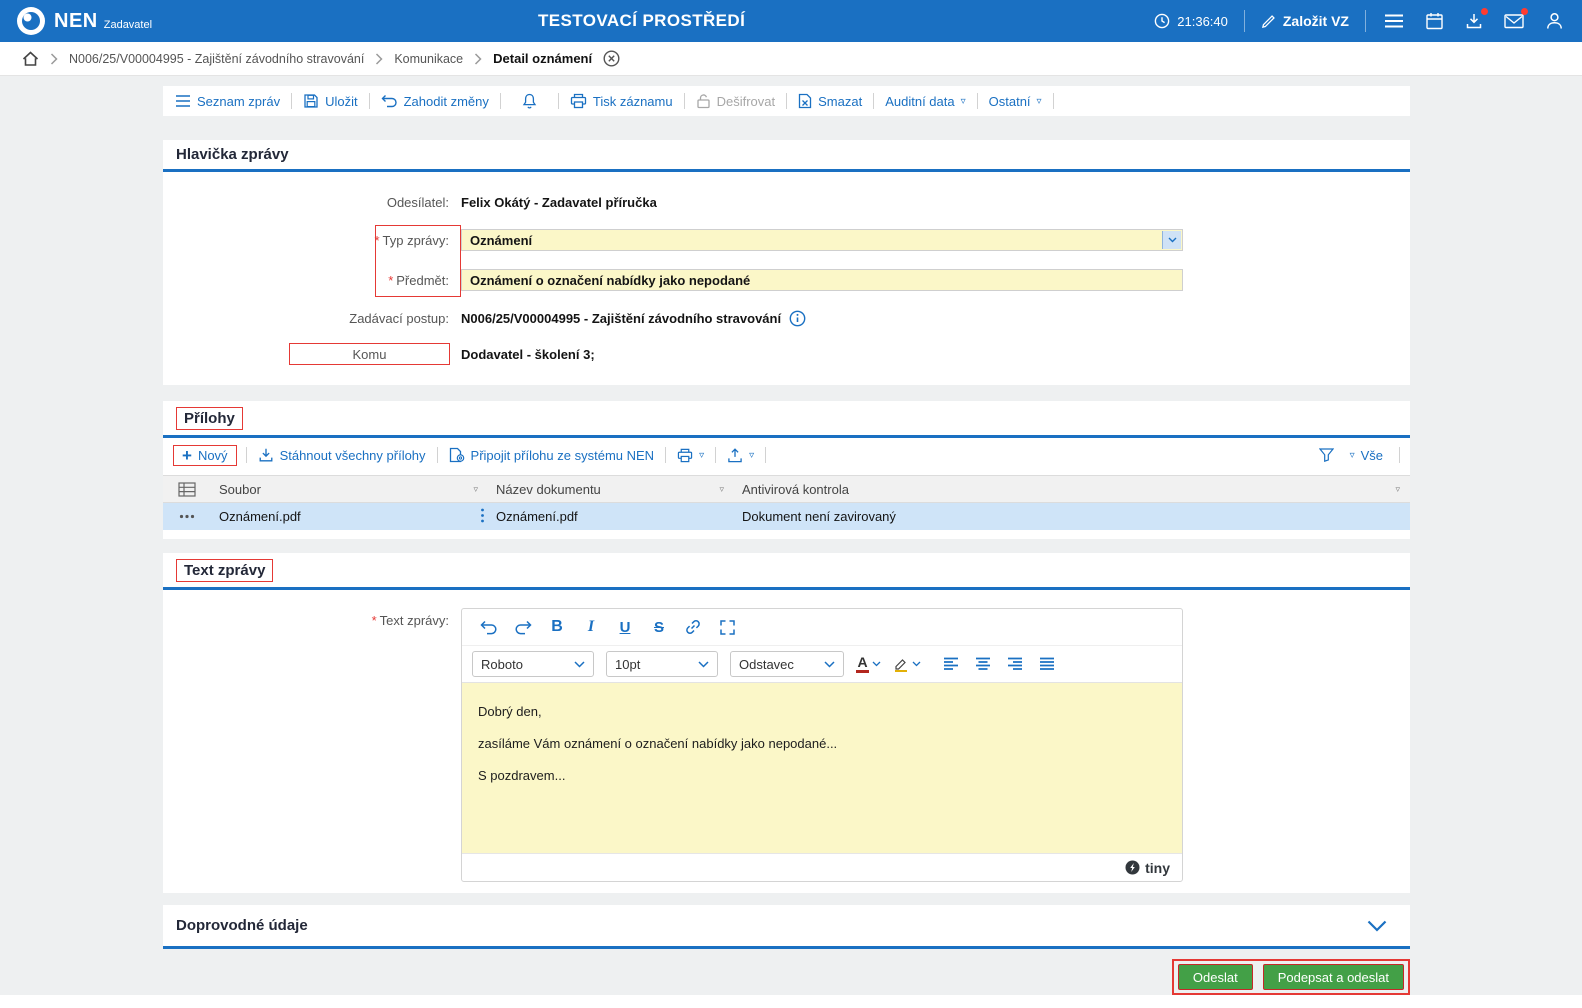  I want to click on font-size-value: 10pt, so click(628, 664).